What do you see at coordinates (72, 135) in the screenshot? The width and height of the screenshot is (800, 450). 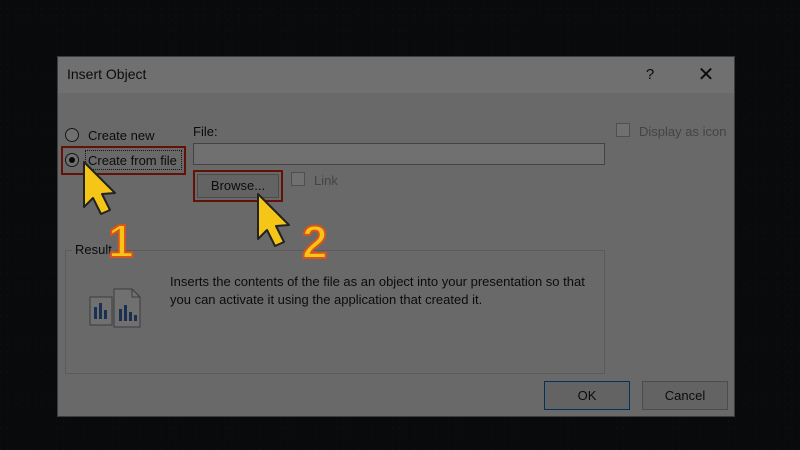 I see `create-new-radio` at bounding box center [72, 135].